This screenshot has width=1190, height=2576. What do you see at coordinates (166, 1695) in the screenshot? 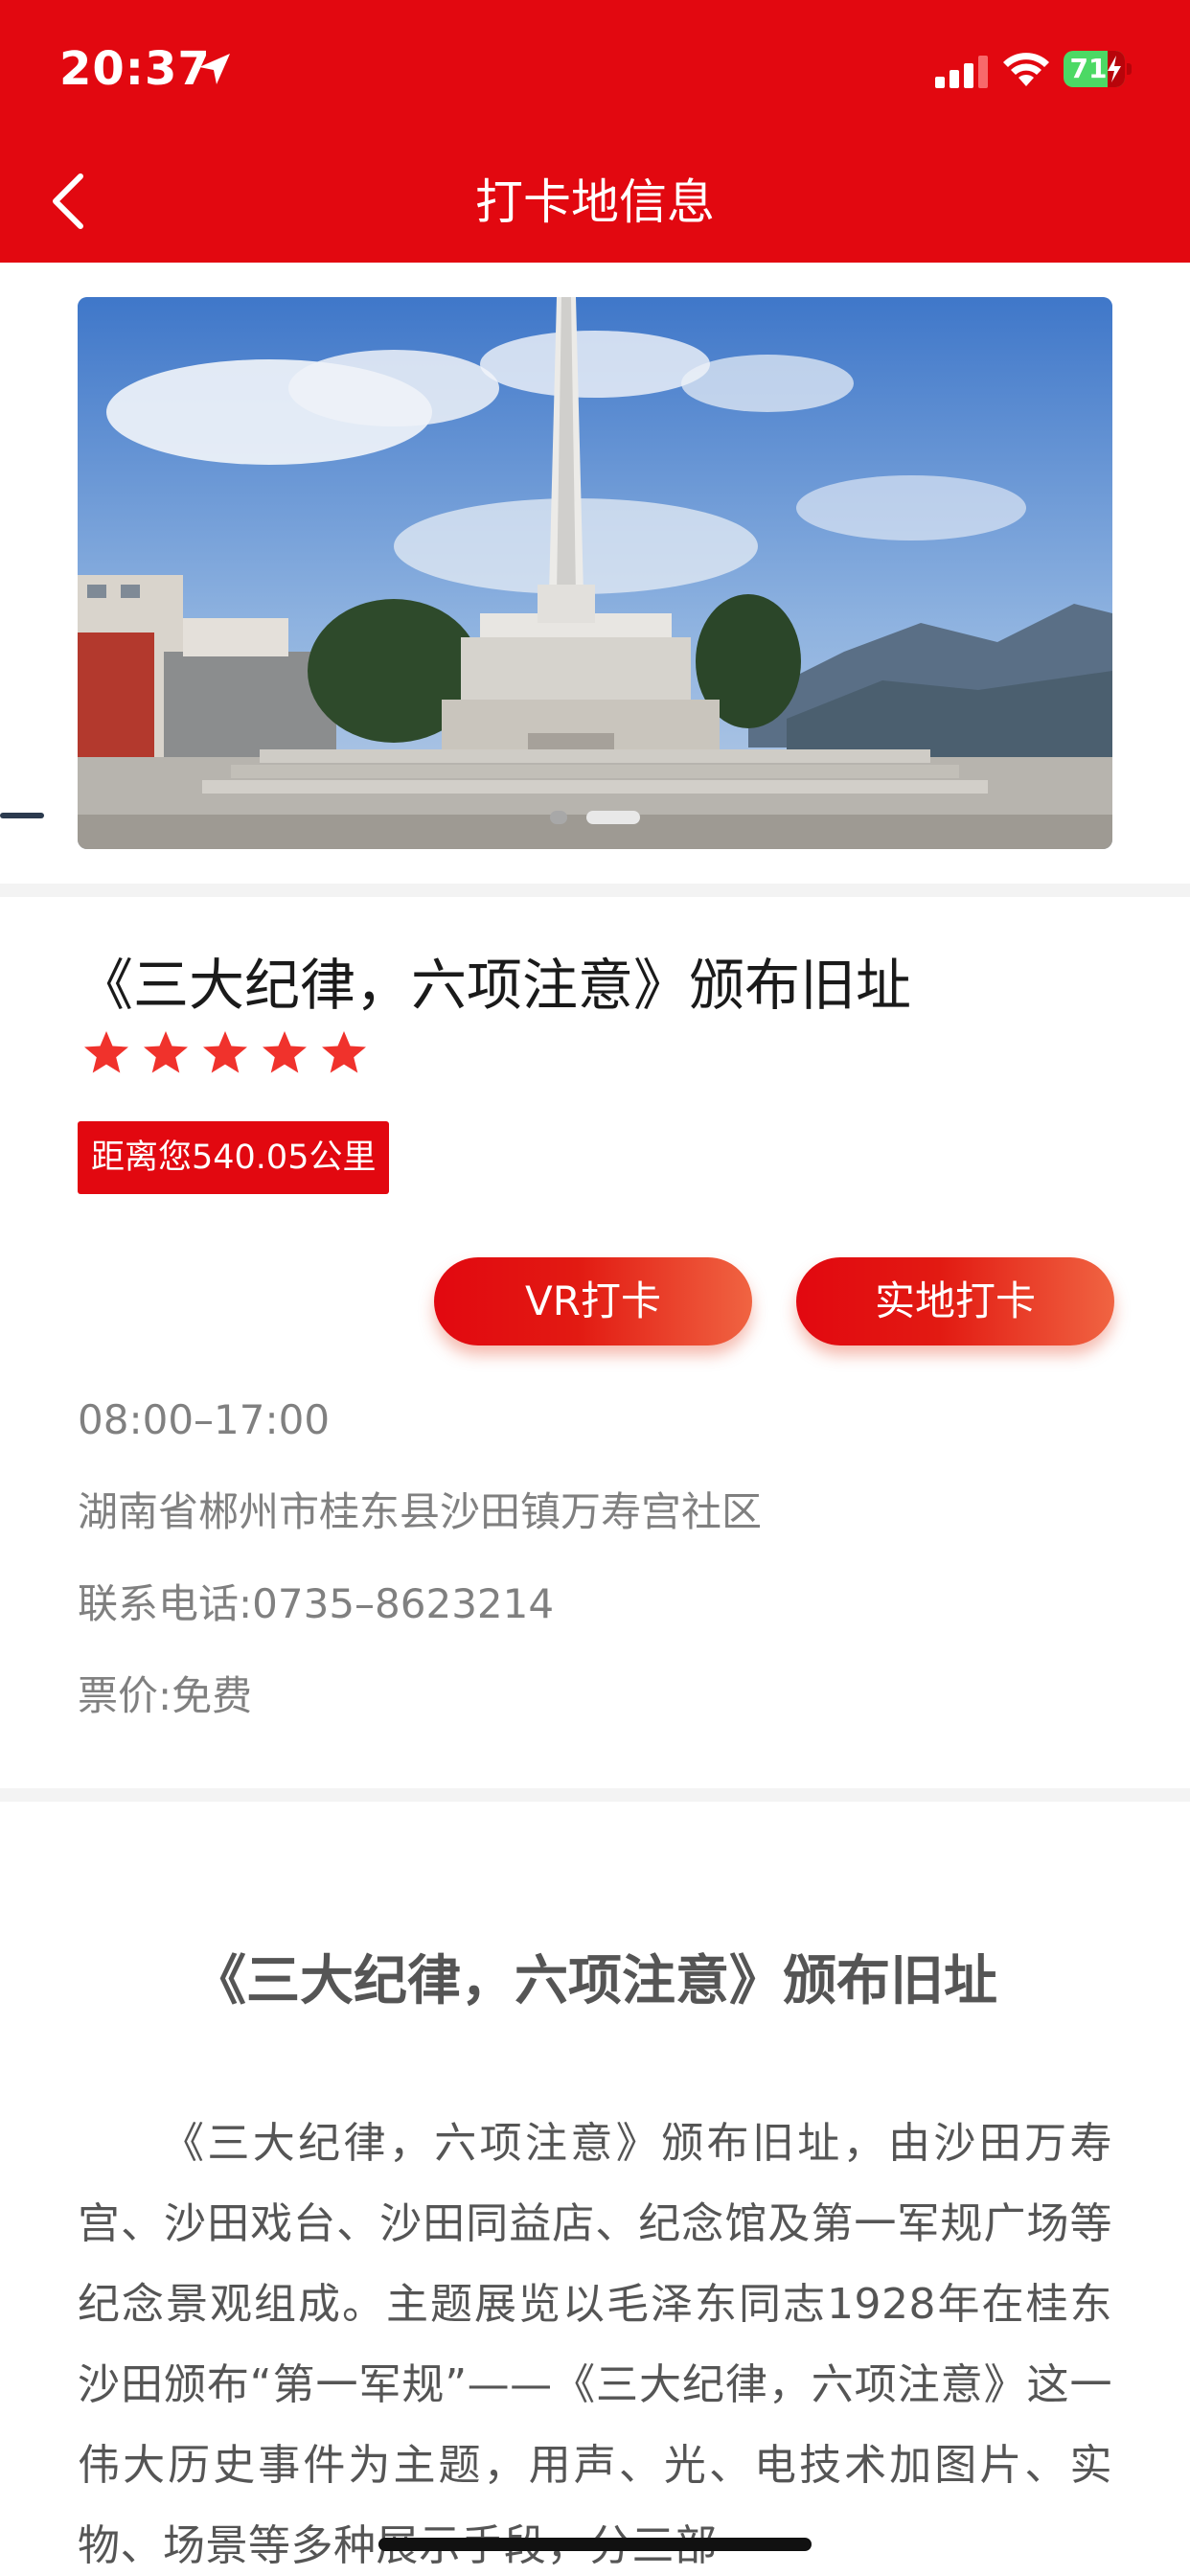
I see `ticket-price: 票价:免费` at bounding box center [166, 1695].